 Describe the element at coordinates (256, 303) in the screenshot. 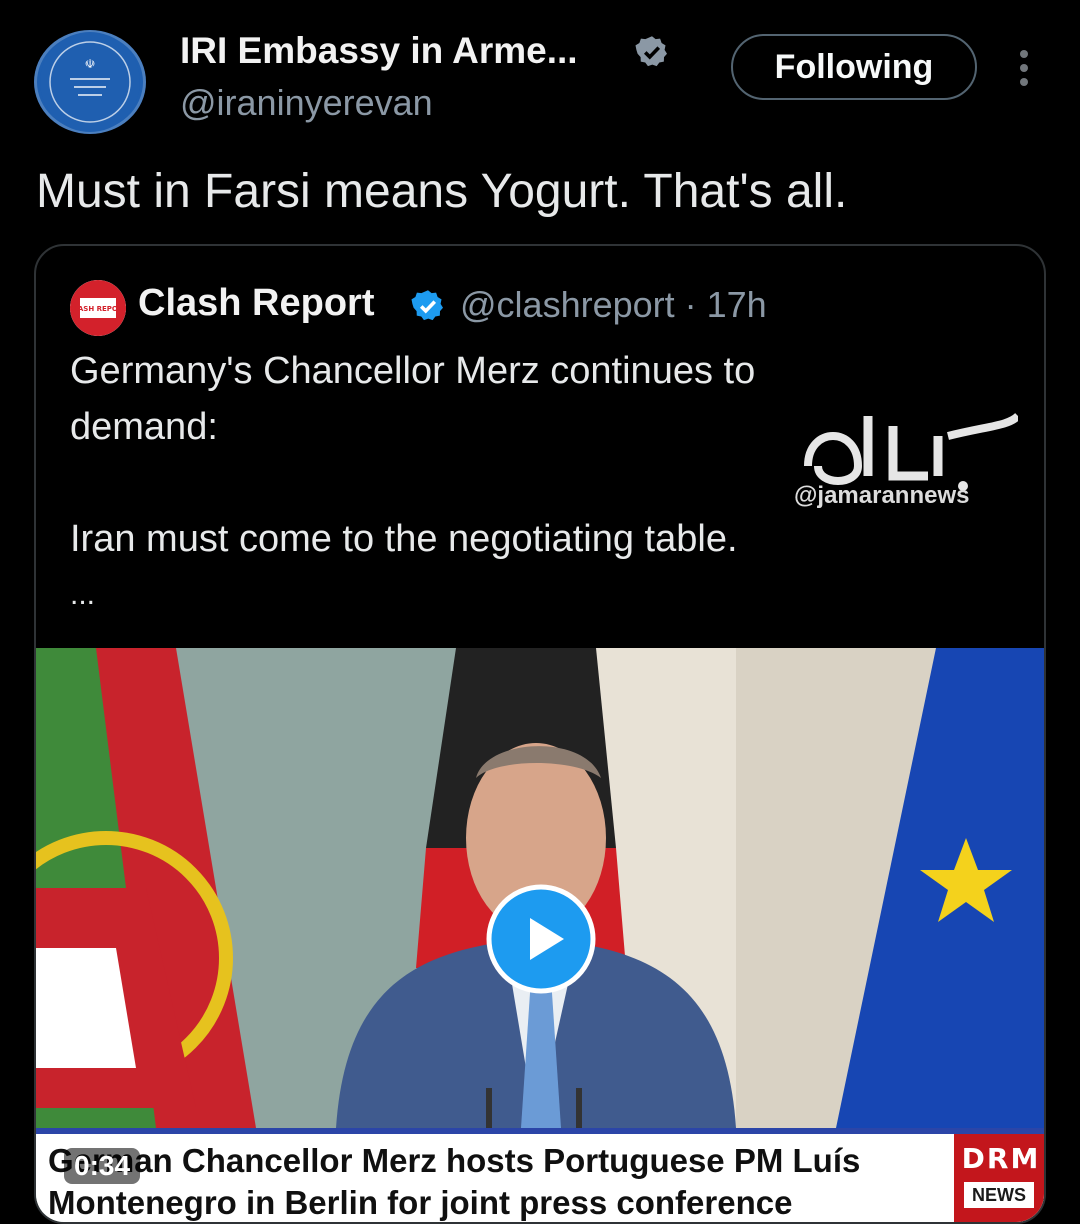

I see `quoted-display-name: Clash Report` at that location.